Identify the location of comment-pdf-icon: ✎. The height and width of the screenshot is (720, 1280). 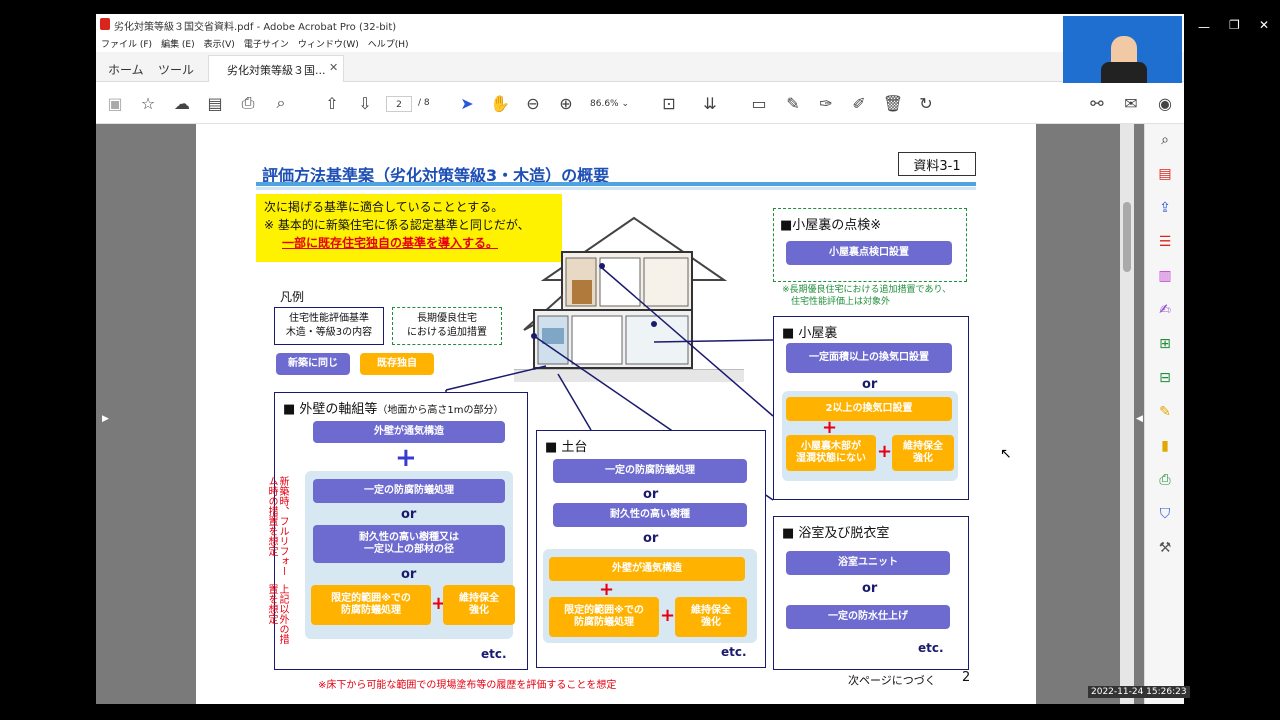
(1165, 412).